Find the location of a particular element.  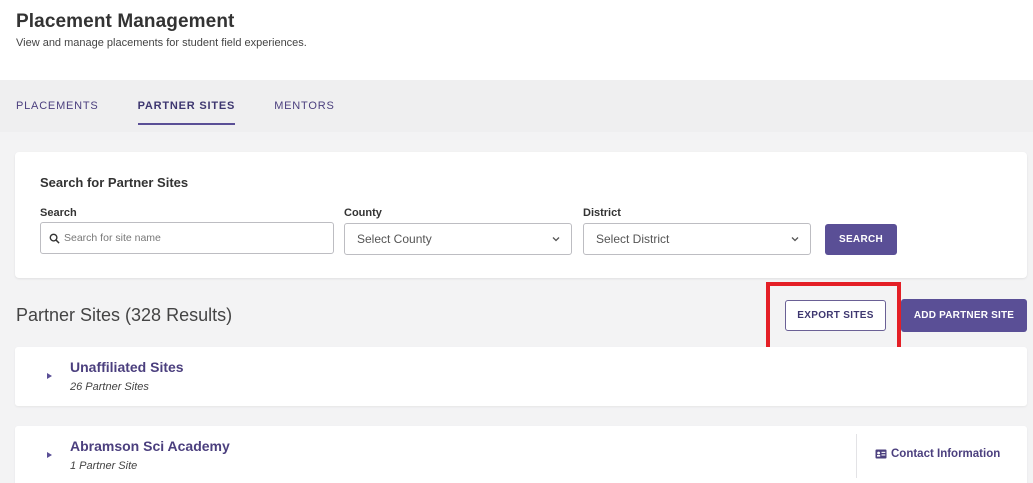

contact-information-link: Contact Information is located at coordinates (937, 454).